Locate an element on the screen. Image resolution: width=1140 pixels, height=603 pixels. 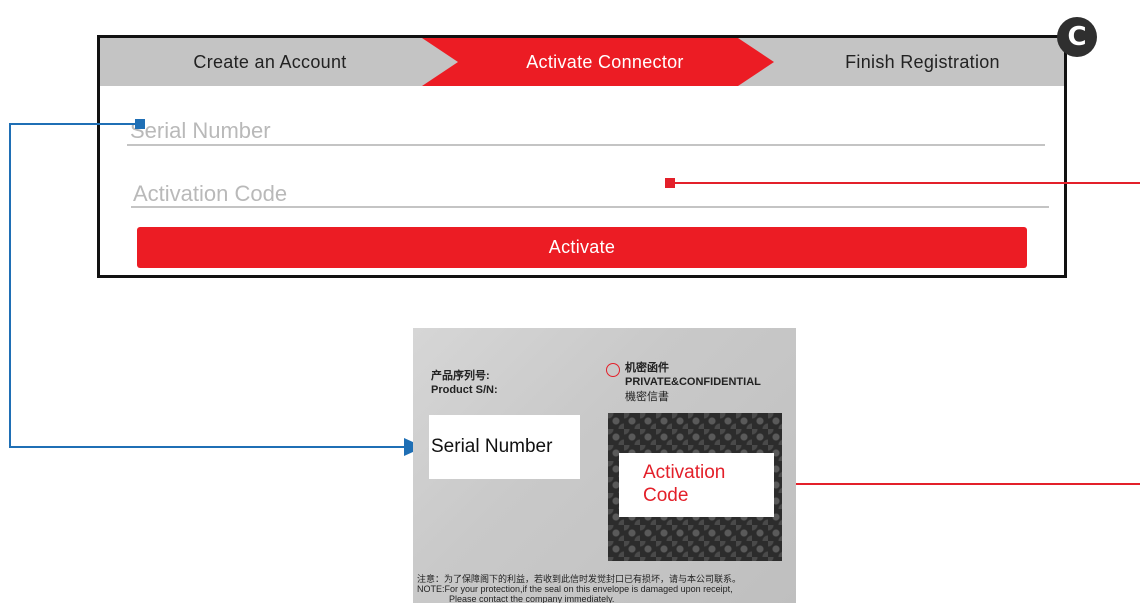
photo-label-en: Product S/N: is located at coordinates (464, 390).